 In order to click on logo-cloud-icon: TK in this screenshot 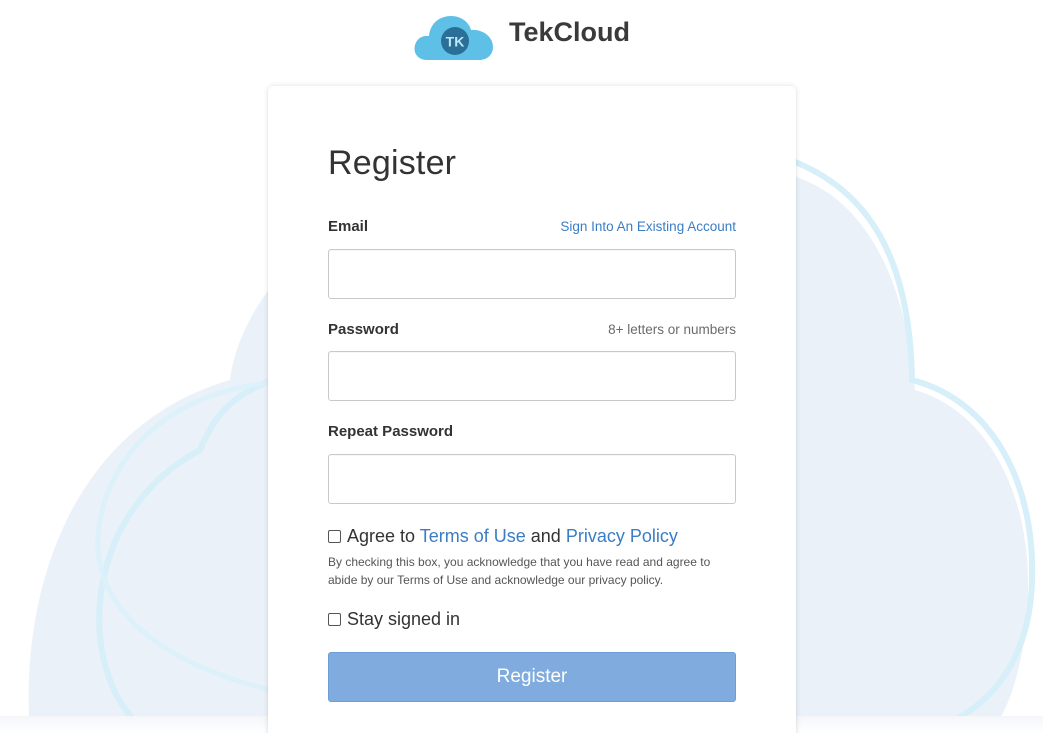, I will do `click(453, 38)`.